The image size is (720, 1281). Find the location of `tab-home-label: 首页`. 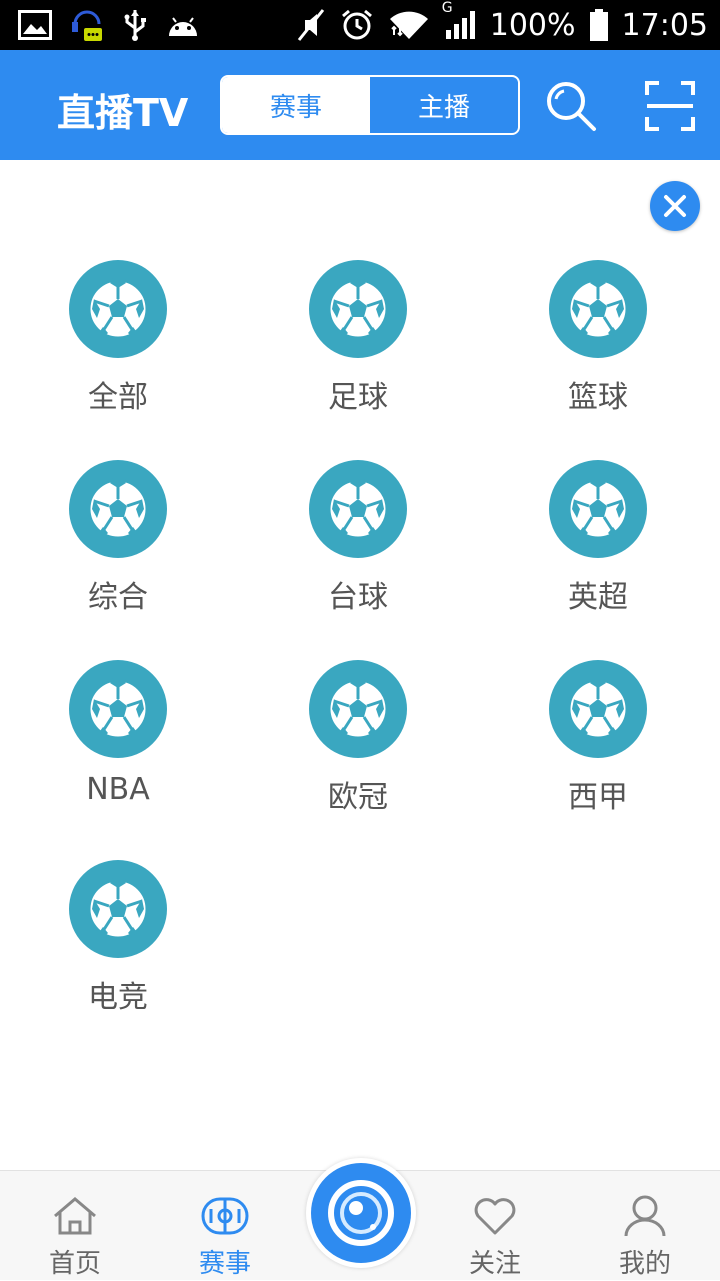

tab-home-label: 首页 is located at coordinates (74, 1264).